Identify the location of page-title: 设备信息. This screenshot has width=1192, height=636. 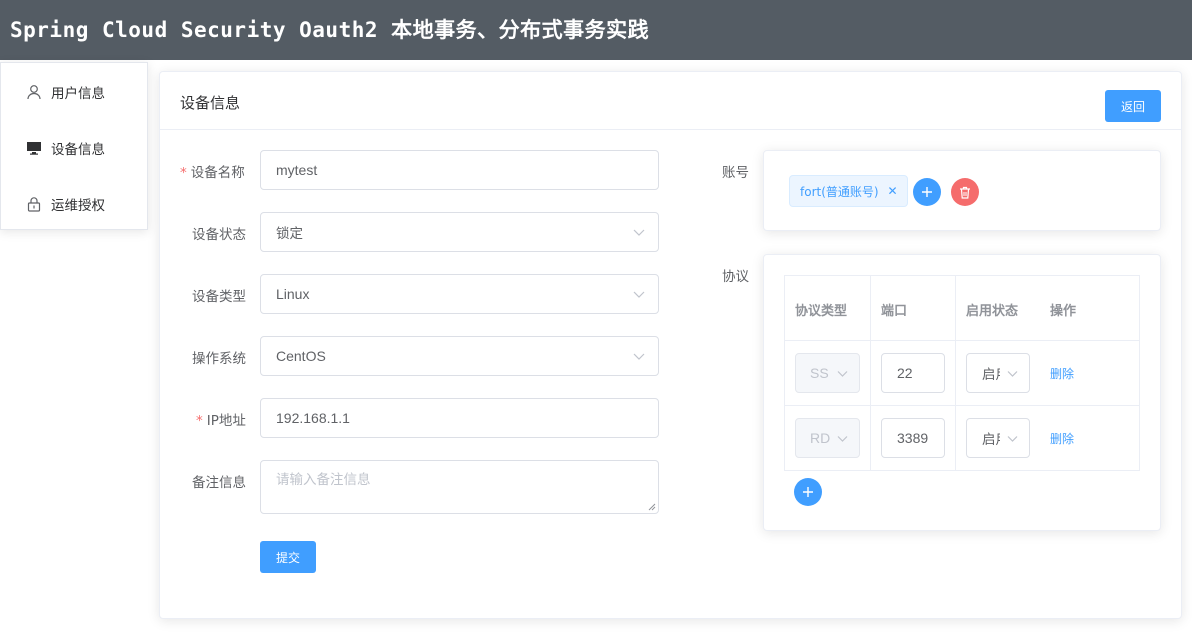
(210, 103).